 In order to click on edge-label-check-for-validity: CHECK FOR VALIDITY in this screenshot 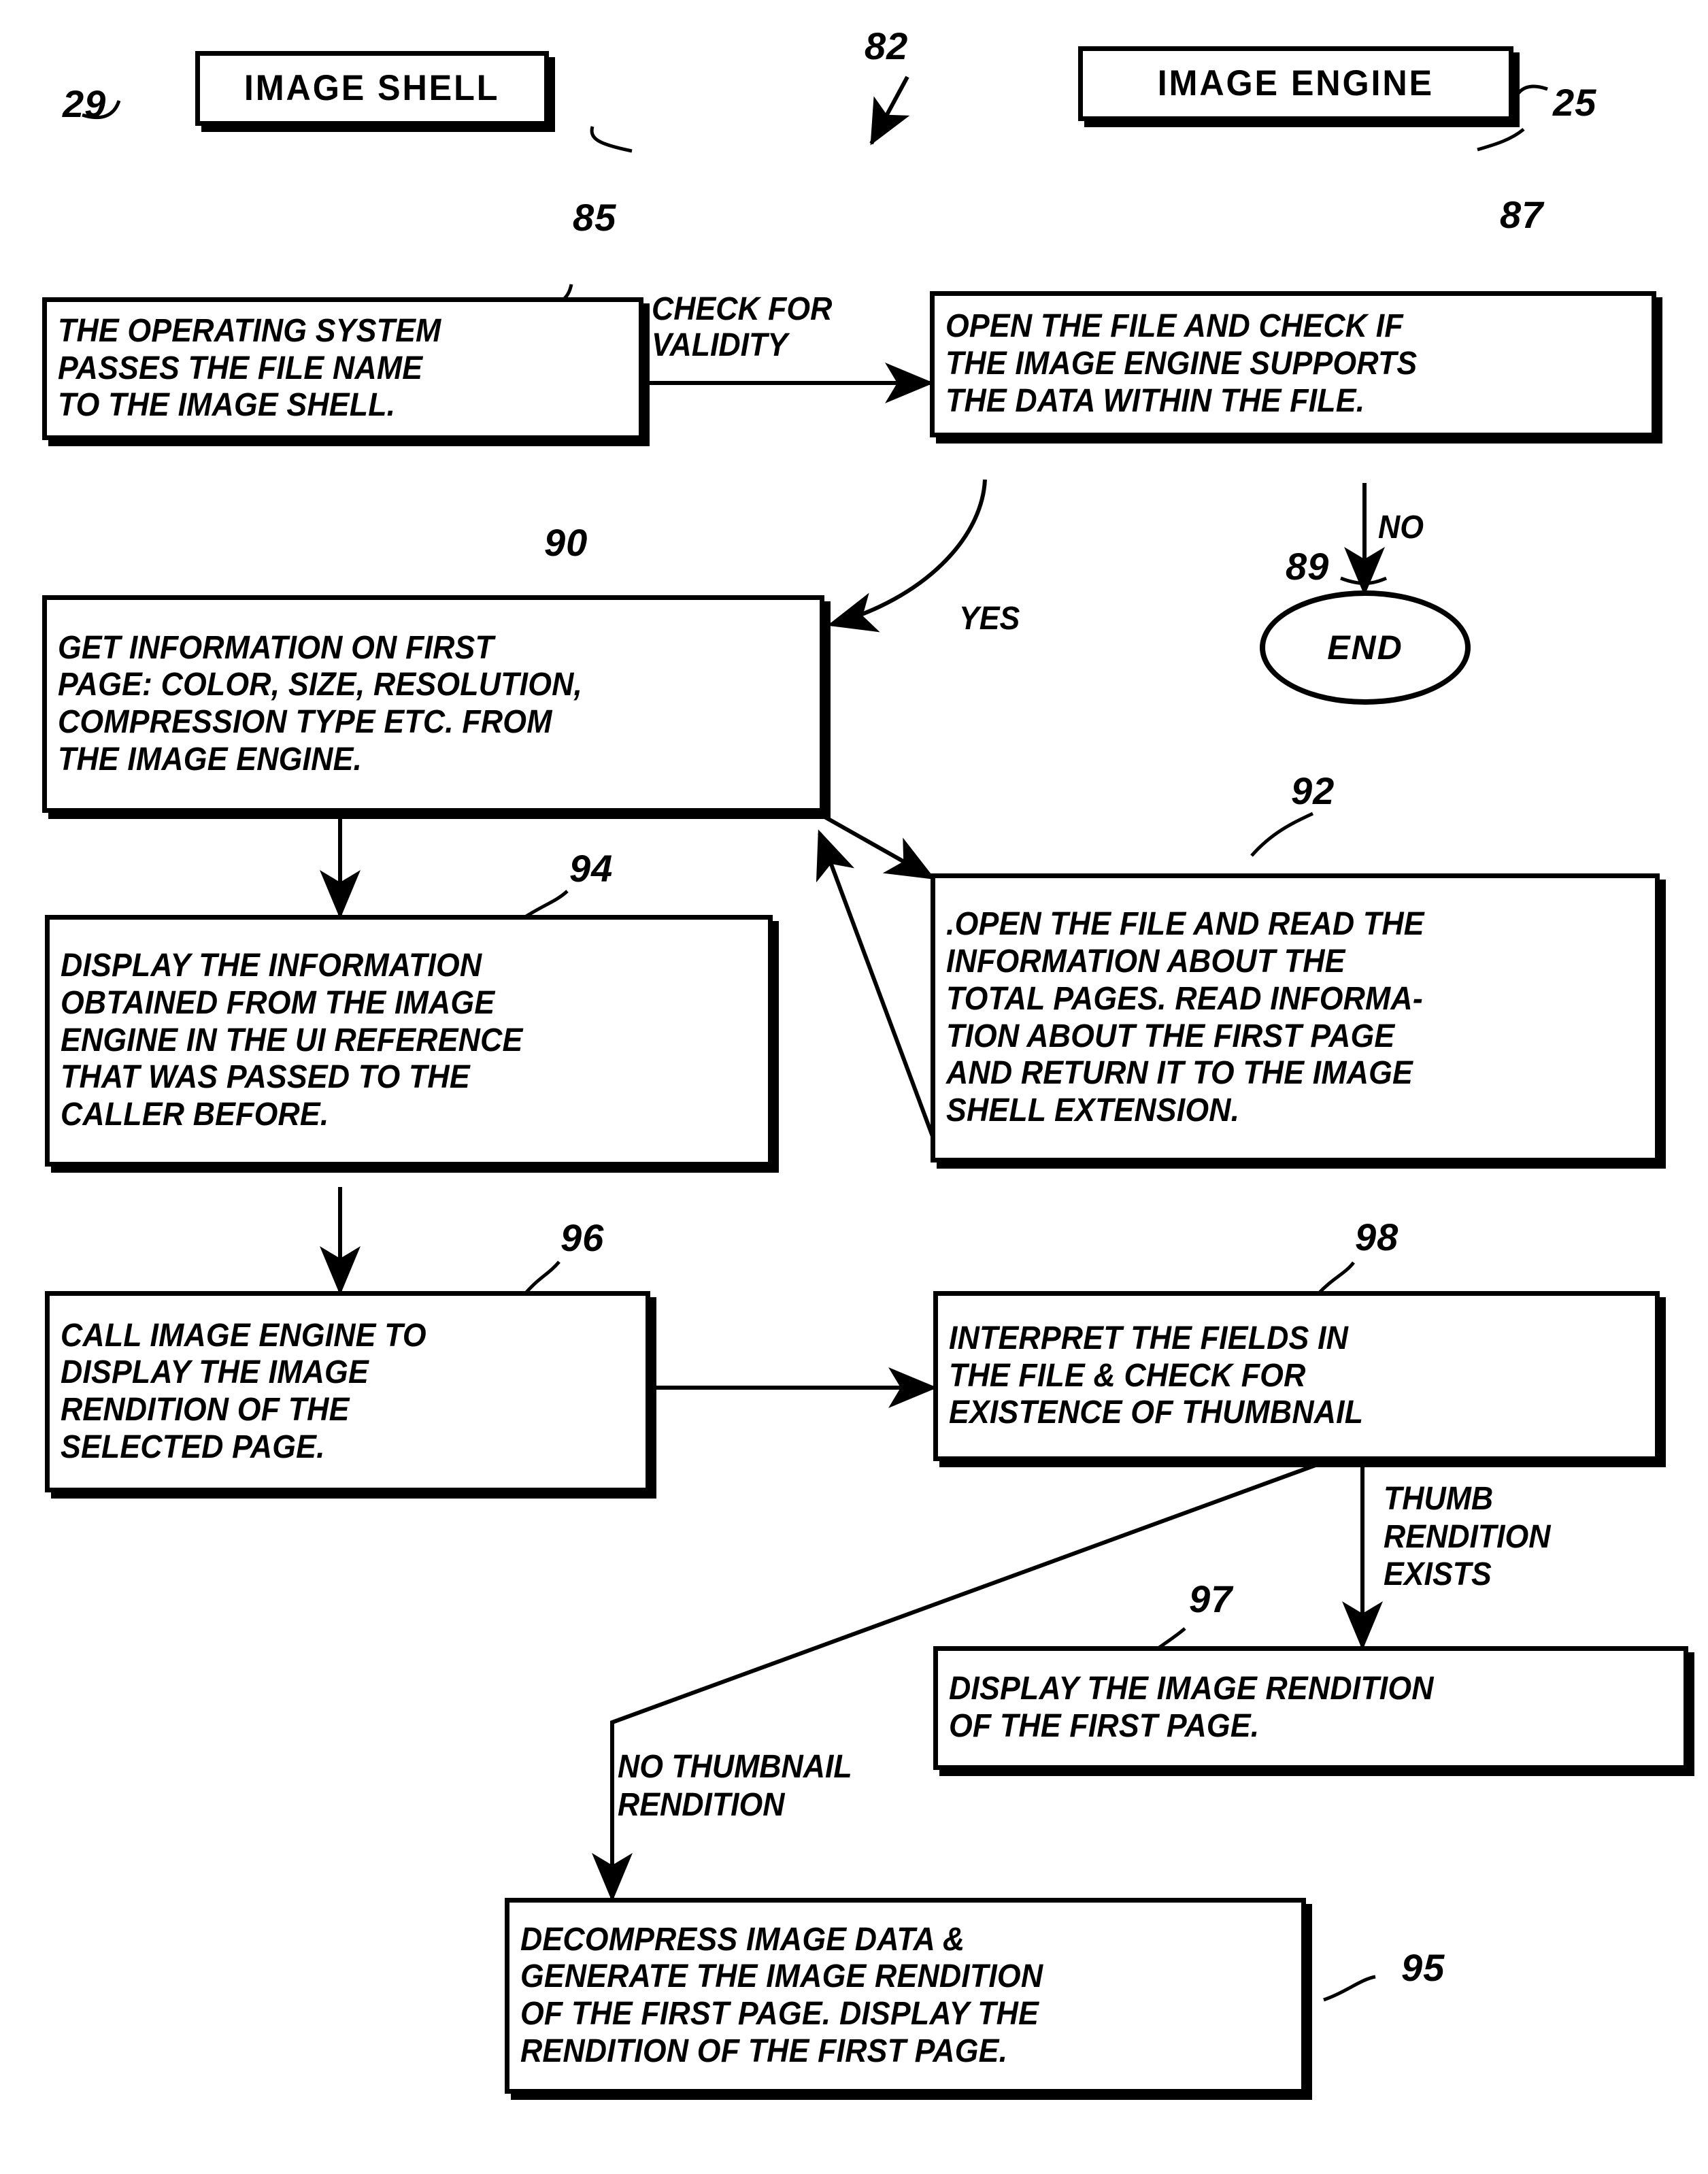, I will do `click(742, 327)`.